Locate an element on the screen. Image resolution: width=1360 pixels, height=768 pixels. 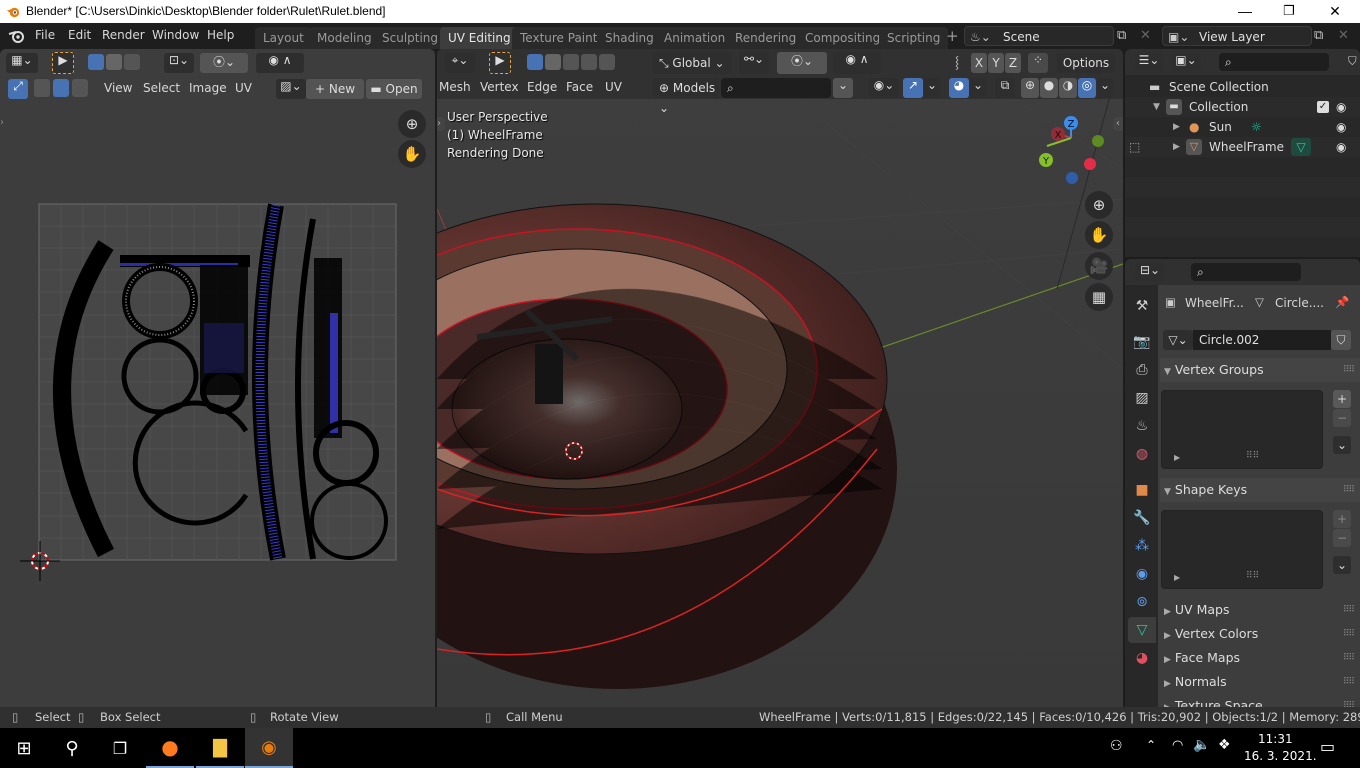
editor-type-button: ▦⌄ is located at coordinates (22, 63).